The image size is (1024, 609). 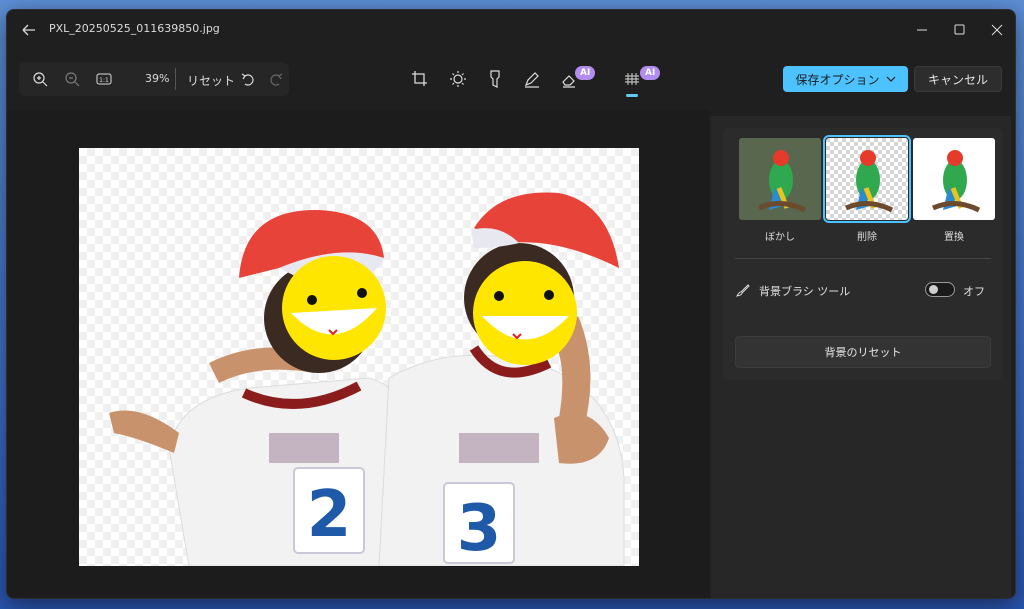 I want to click on maximize-button, so click(x=959, y=30).